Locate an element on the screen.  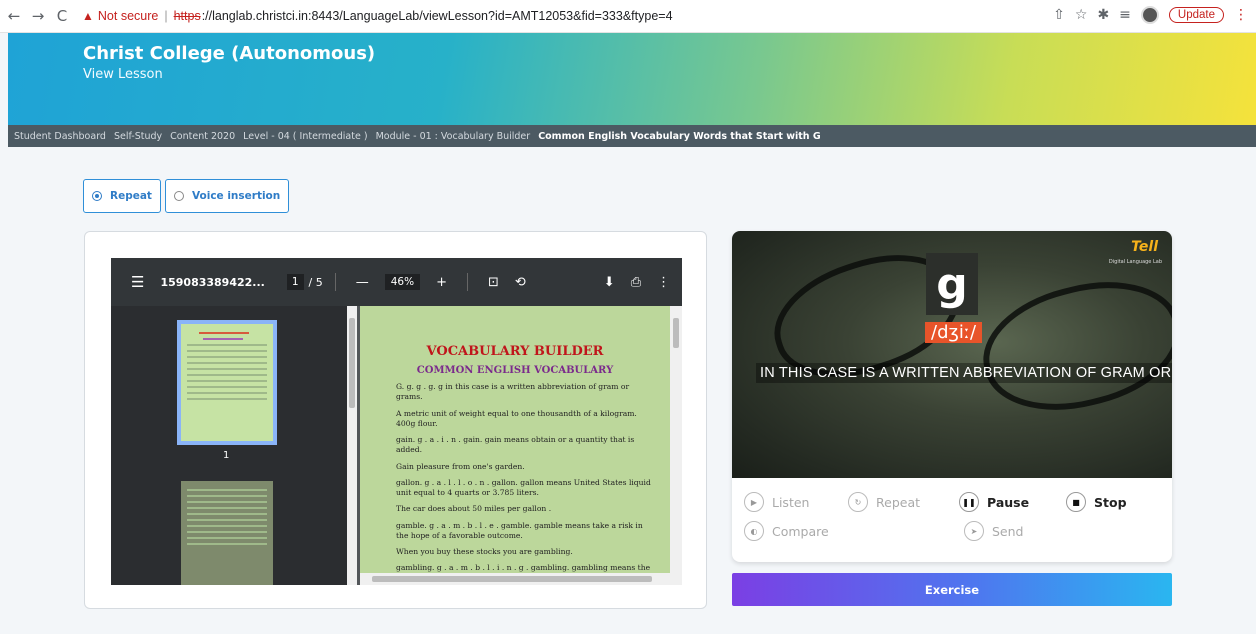
pdf-line: The car does about 50 miles per gallon . is located at coordinates (474, 509).